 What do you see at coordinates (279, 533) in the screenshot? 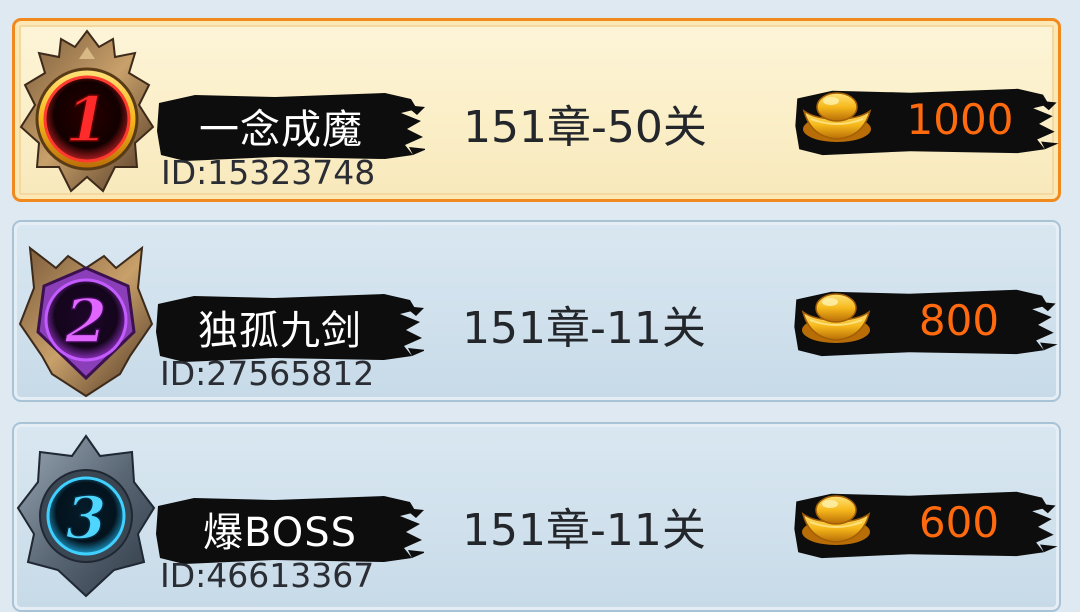
I see `player-name: 爆BOSS` at bounding box center [279, 533].